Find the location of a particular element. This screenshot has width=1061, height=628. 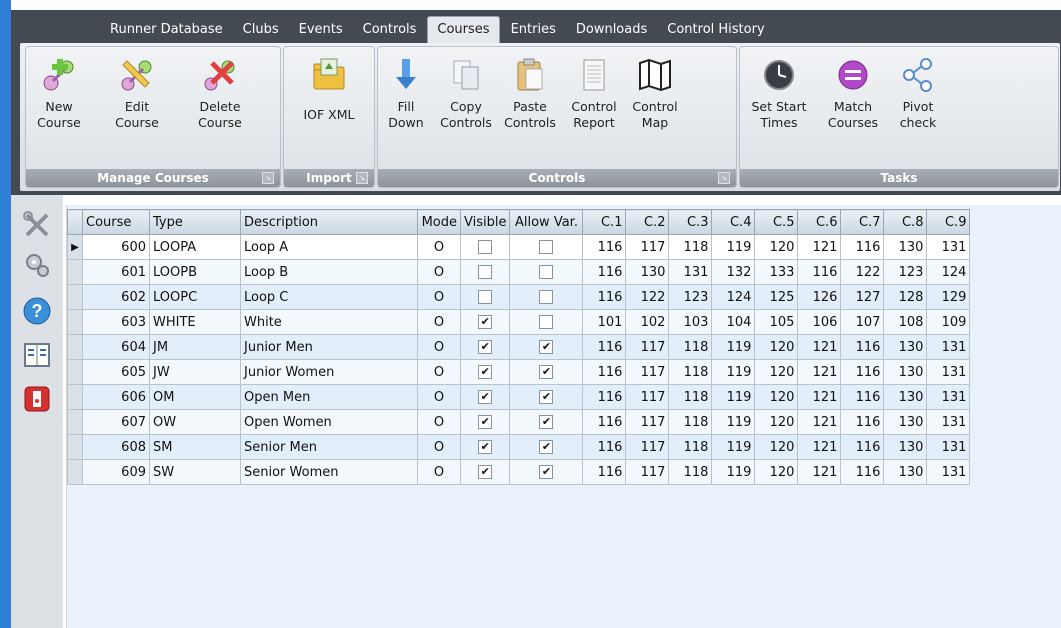

control-cell: 124 is located at coordinates (733, 297).